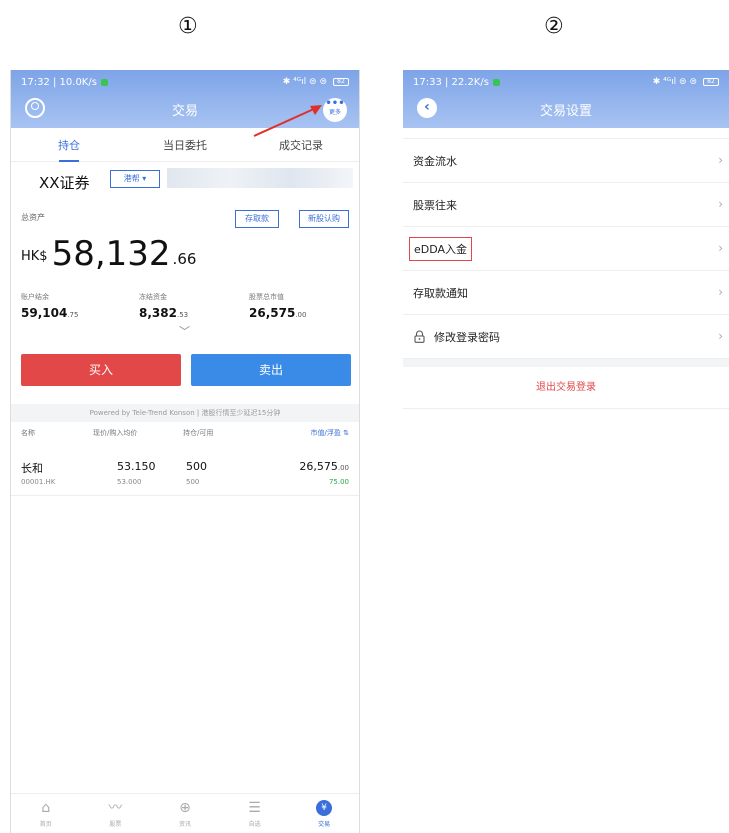  I want to click on nav-news: ⊕ 资讯, so click(185, 813).